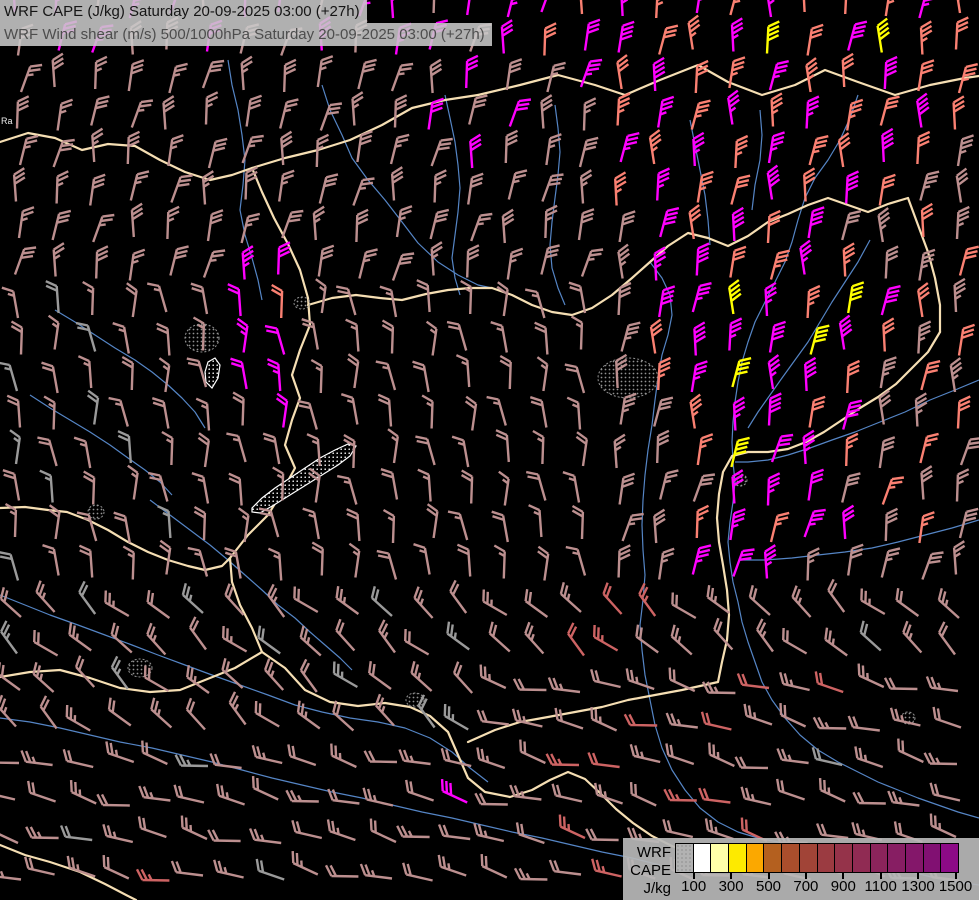 The image size is (979, 900). I want to click on legend-tick-label: 700, so click(806, 886).